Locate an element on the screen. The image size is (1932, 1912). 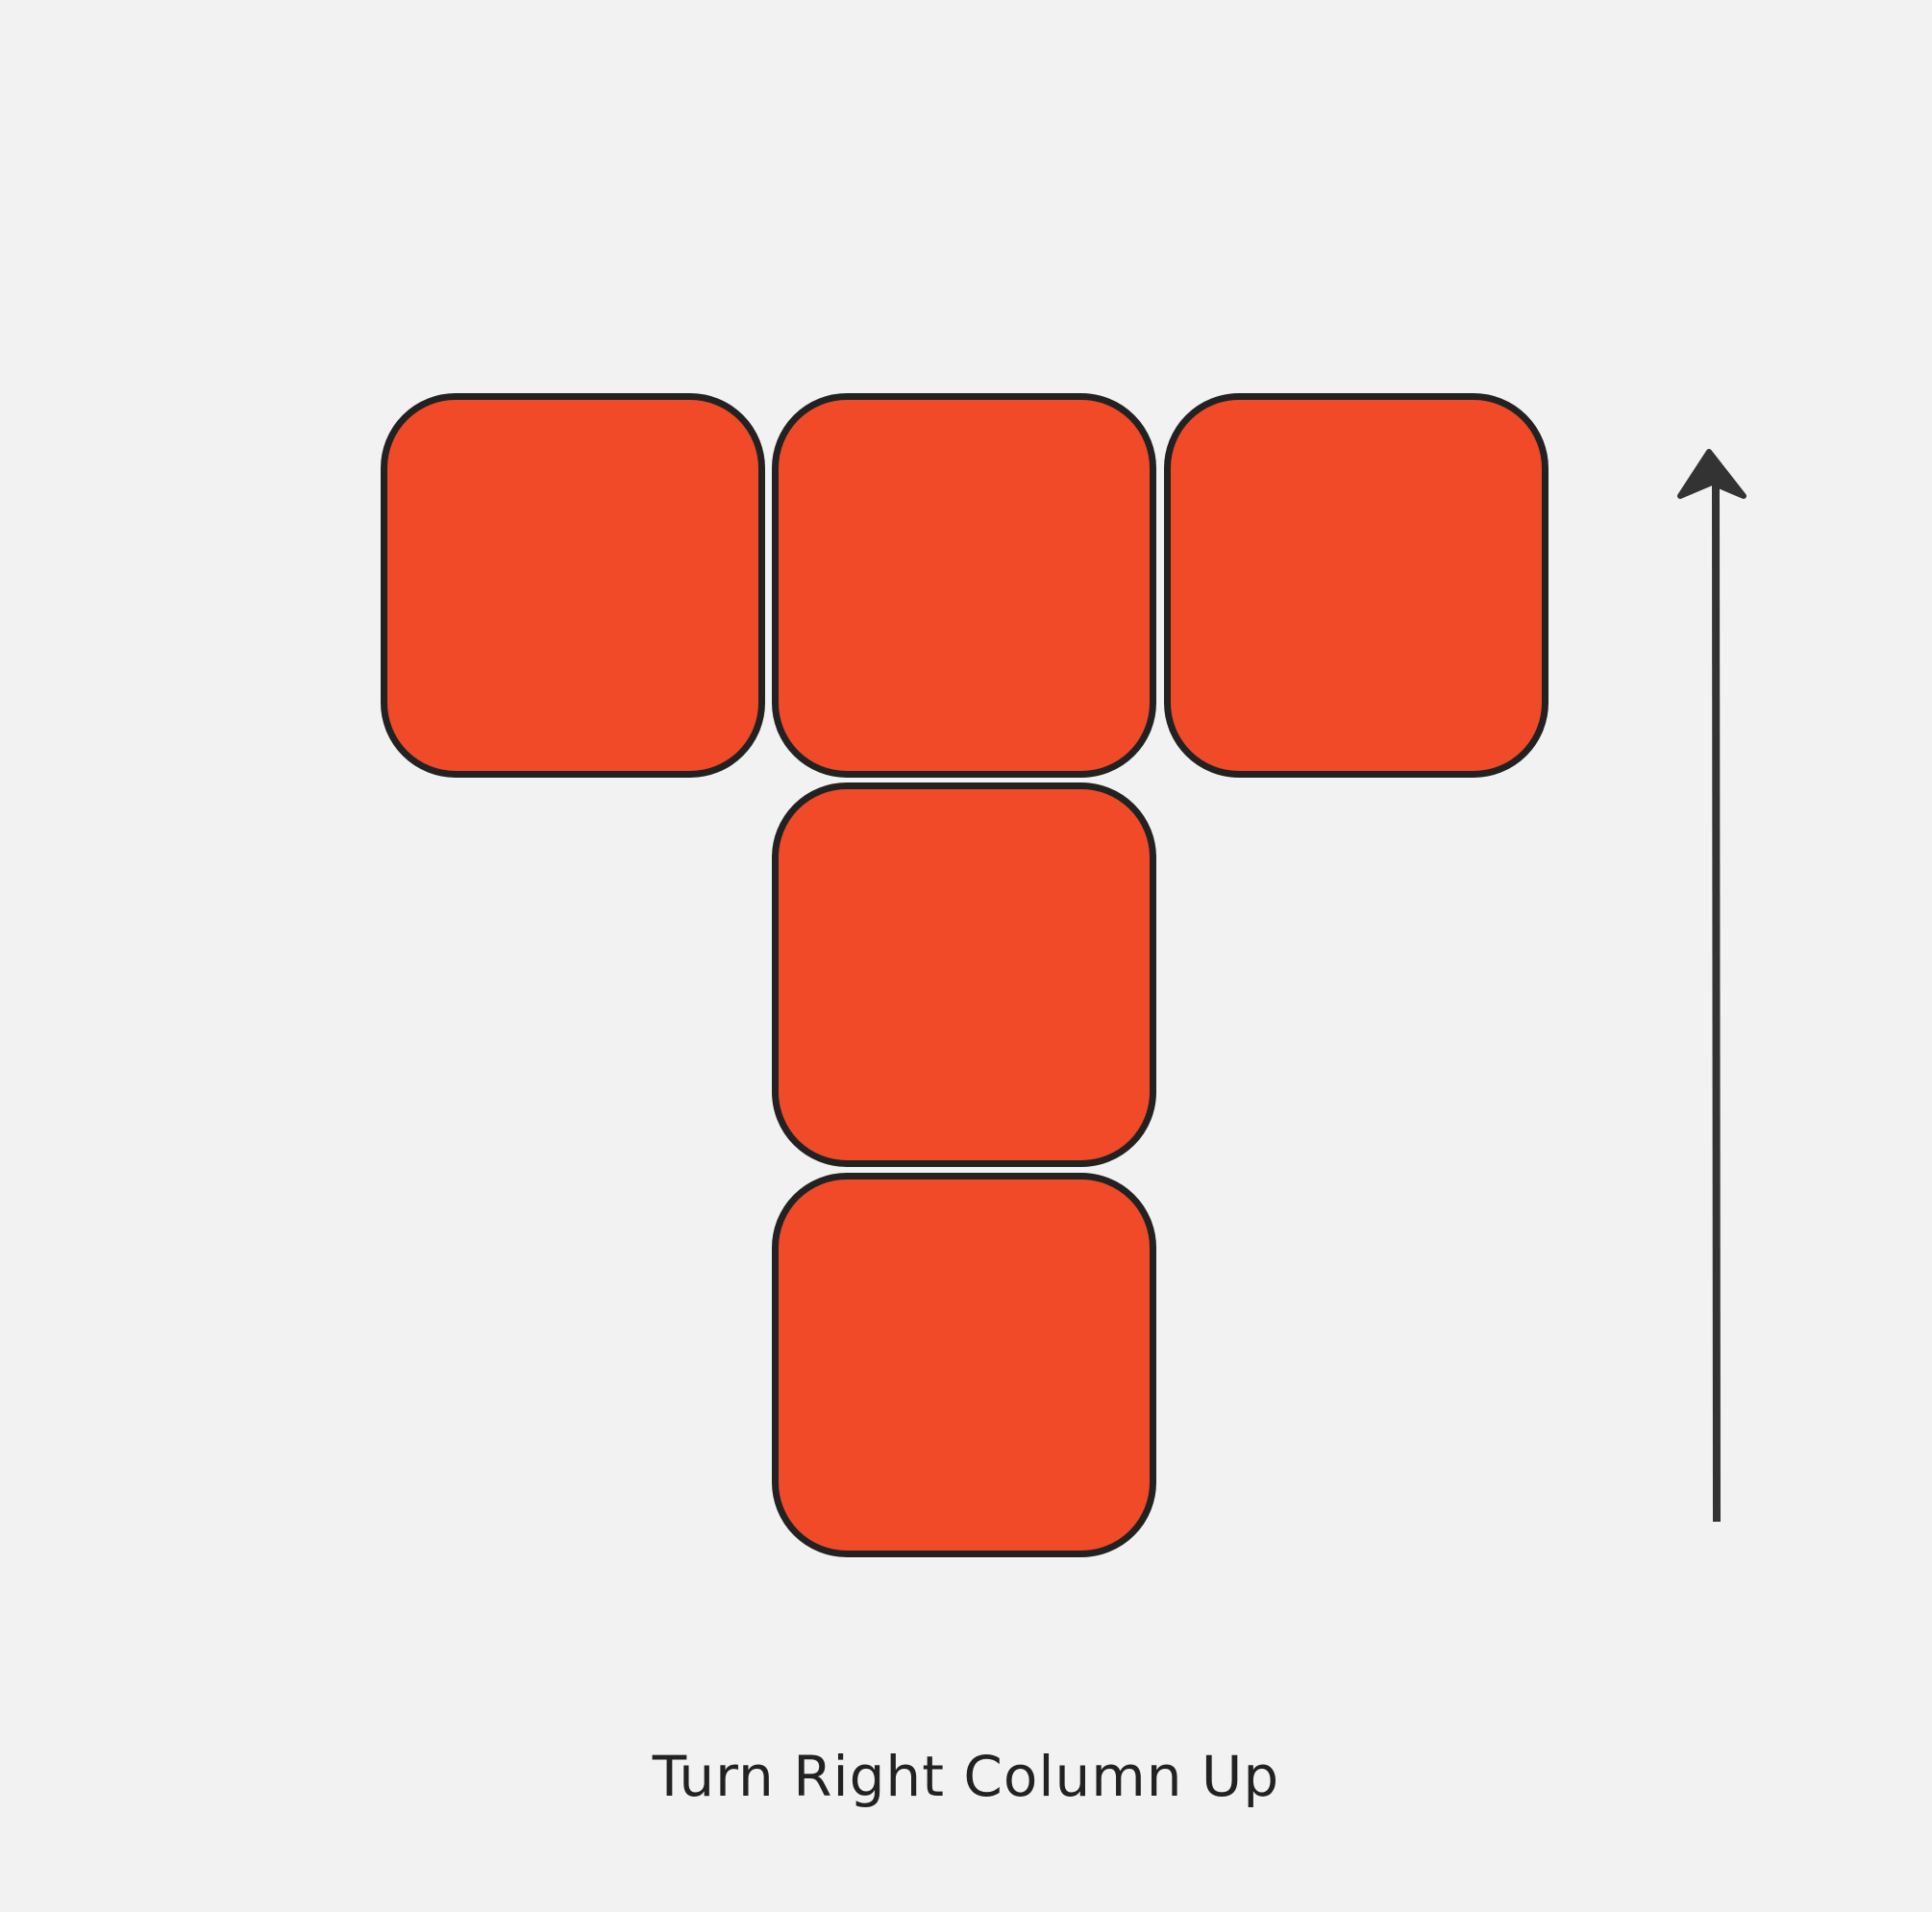
tile-row0-col0 is located at coordinates (573, 585).